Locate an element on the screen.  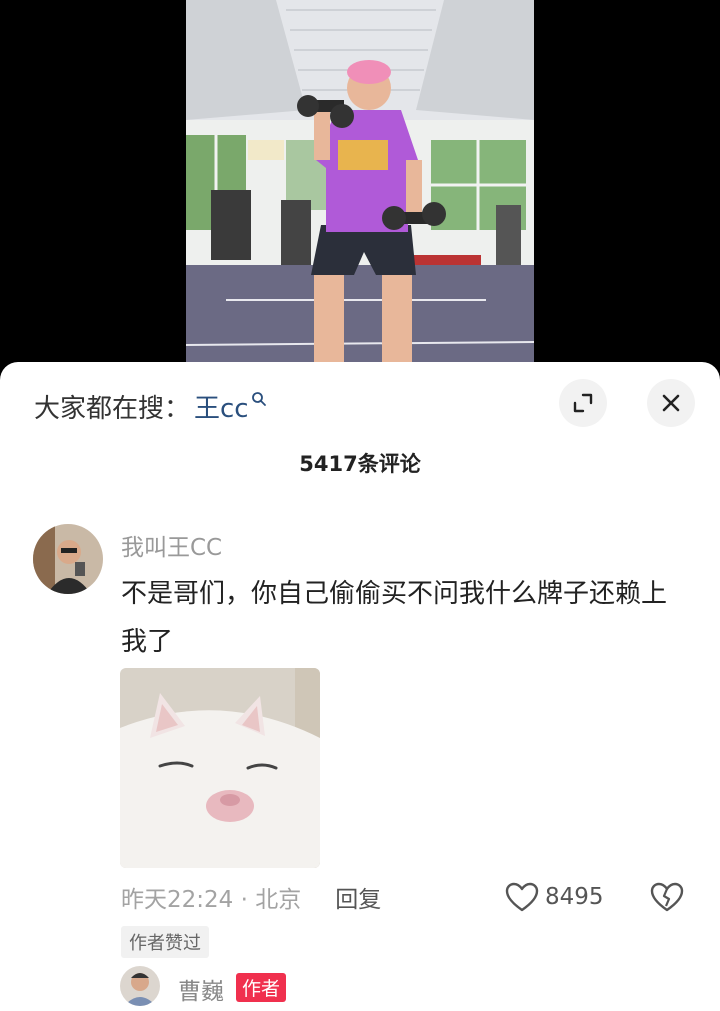
search-icon is located at coordinates (258, 399).